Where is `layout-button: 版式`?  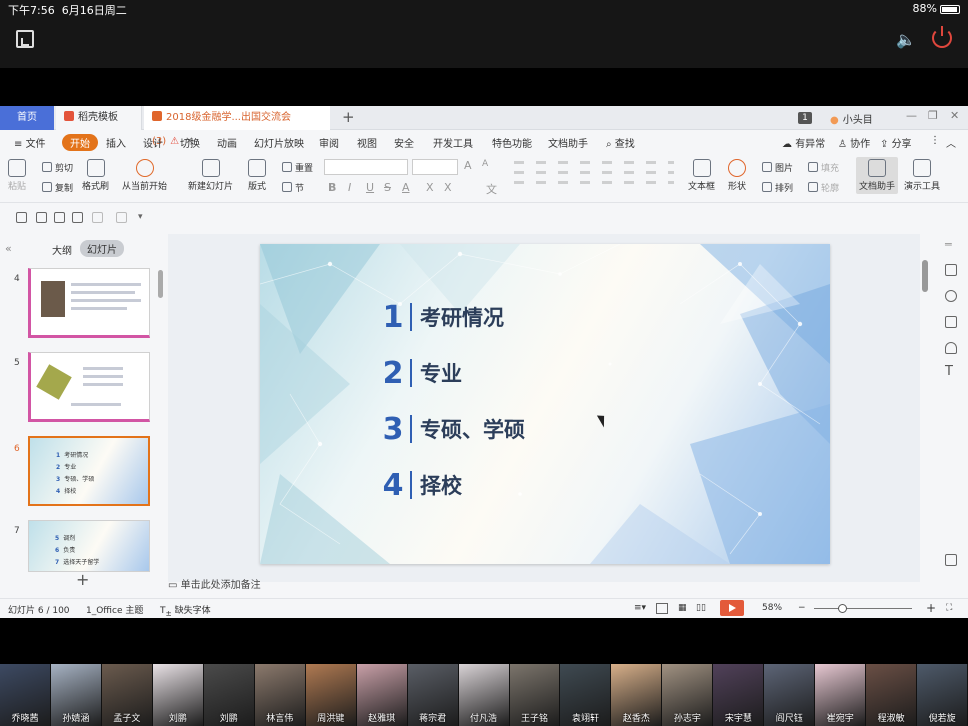 layout-button: 版式 is located at coordinates (257, 175).